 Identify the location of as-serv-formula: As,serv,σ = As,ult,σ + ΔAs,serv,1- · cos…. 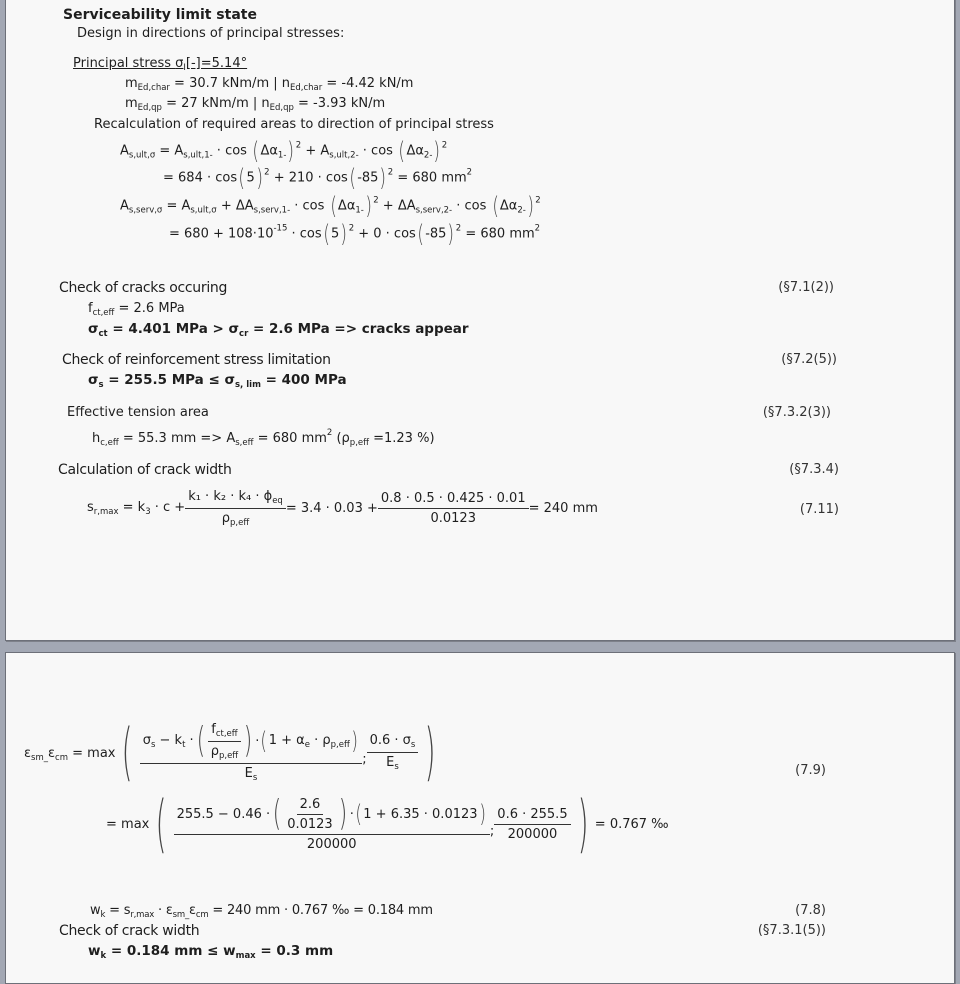
(330, 206).